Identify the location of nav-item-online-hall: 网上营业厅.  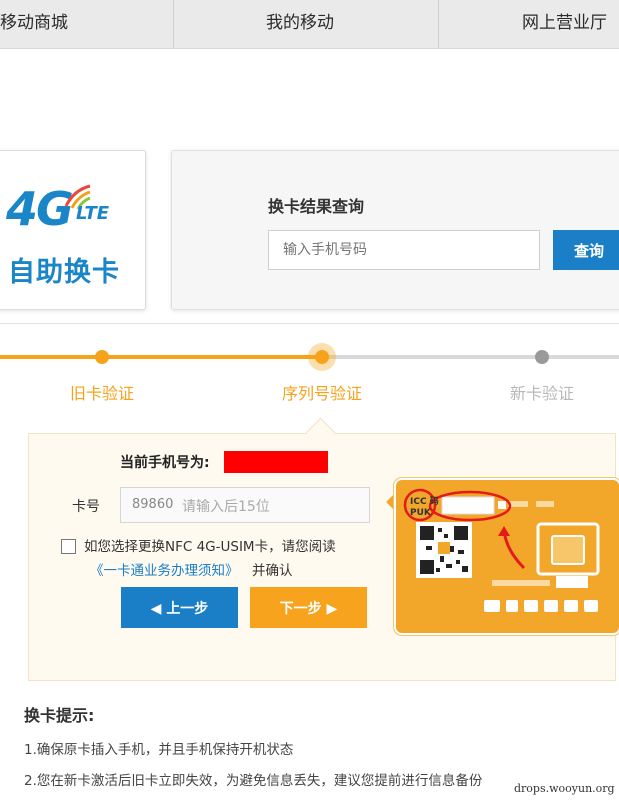
(564, 24).